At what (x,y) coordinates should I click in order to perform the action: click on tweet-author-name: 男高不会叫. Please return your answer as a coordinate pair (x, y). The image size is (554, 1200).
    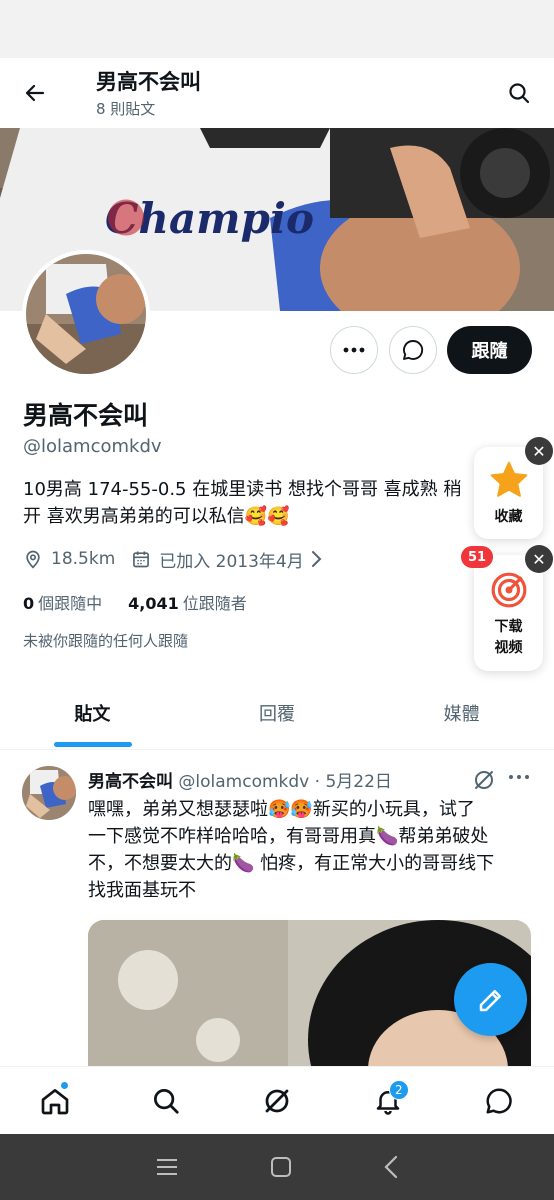
    Looking at the image, I should click on (130, 782).